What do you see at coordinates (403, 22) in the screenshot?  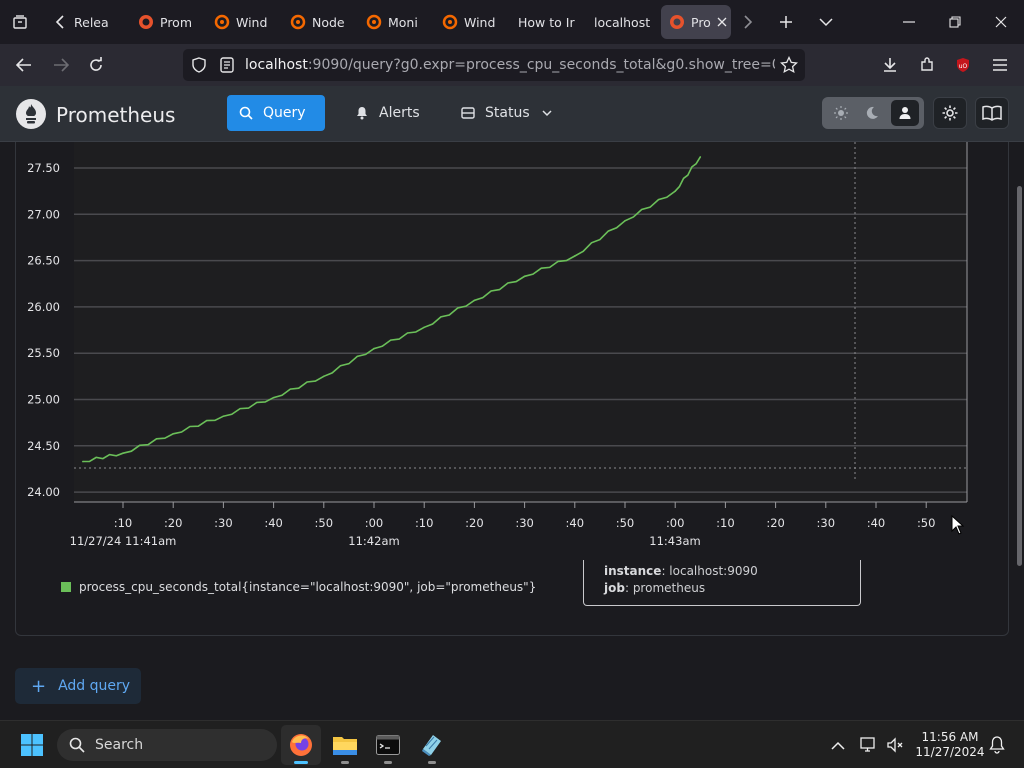 I see `tab-label: Moni` at bounding box center [403, 22].